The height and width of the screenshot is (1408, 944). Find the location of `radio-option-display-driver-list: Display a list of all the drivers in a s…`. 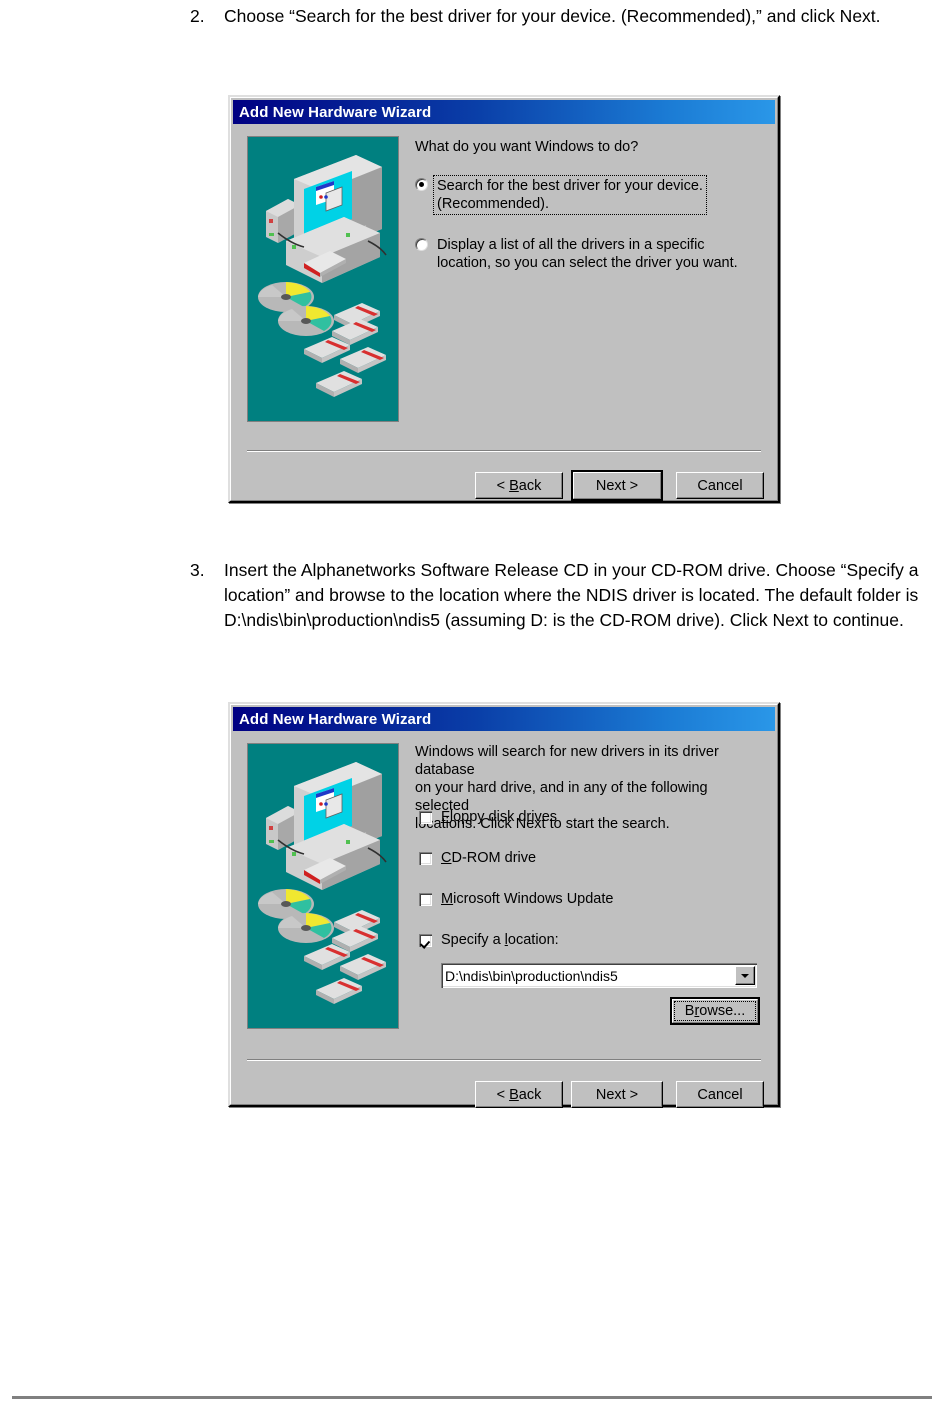

radio-option-display-driver-list: Display a list of all the drivers in a s… is located at coordinates (576, 254).